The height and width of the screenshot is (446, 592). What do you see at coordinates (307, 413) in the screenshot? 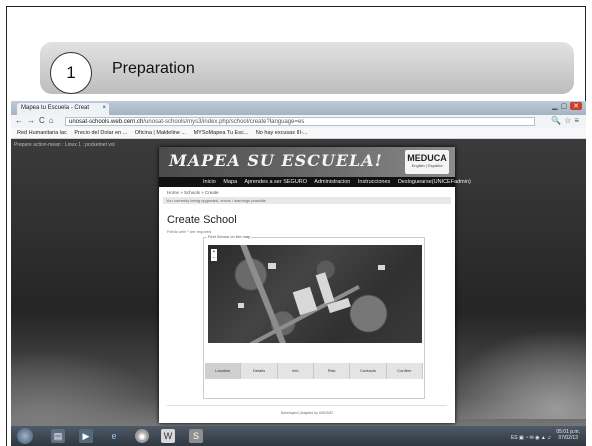
I see `site-footer: Deveioped | Adapted by UNOSAT` at bounding box center [307, 413].